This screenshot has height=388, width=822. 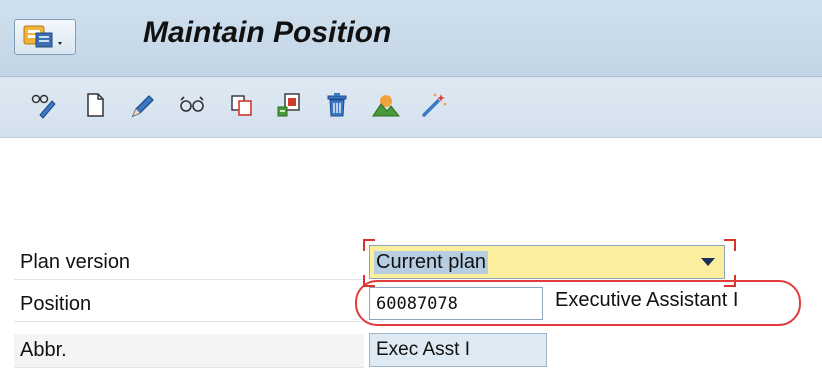 What do you see at coordinates (434, 105) in the screenshot?
I see `wizard-icon` at bounding box center [434, 105].